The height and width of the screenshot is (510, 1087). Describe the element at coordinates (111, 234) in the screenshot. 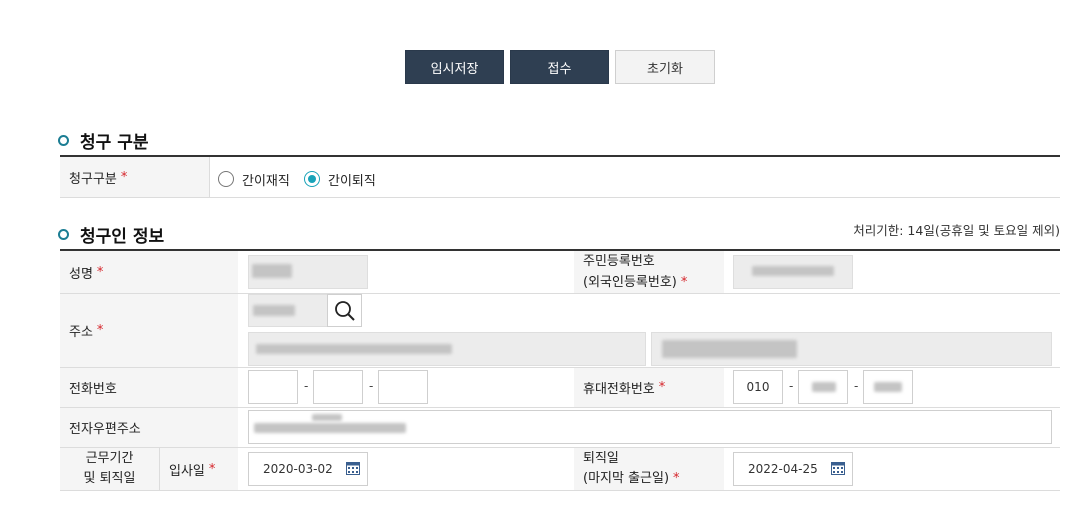

I see `claimant-section-title: 청구인 정보` at that location.